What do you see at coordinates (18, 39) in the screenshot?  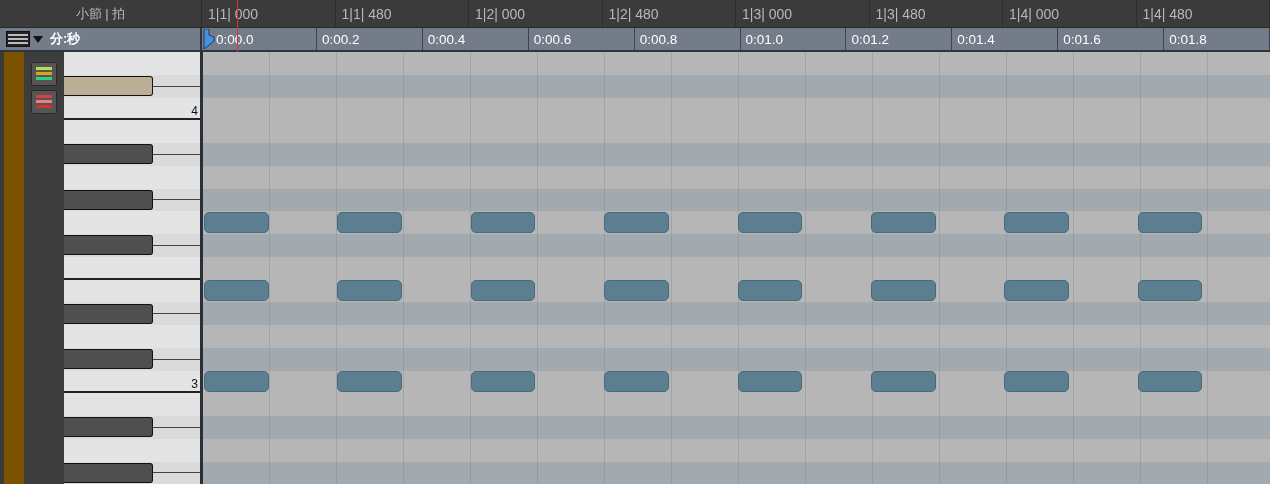 I see `menu-icon` at bounding box center [18, 39].